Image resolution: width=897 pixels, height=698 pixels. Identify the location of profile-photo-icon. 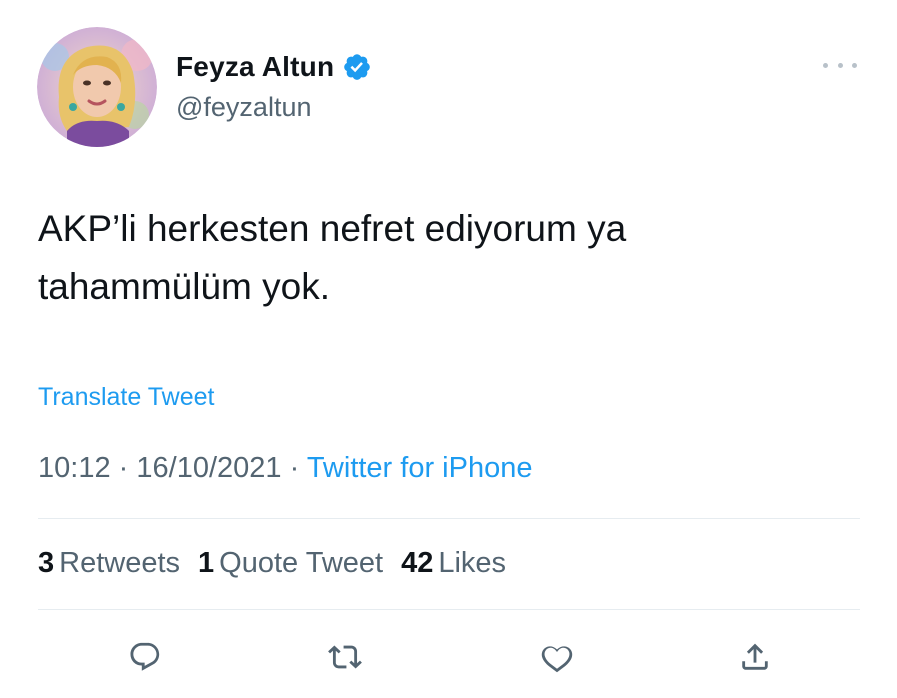
(97, 87).